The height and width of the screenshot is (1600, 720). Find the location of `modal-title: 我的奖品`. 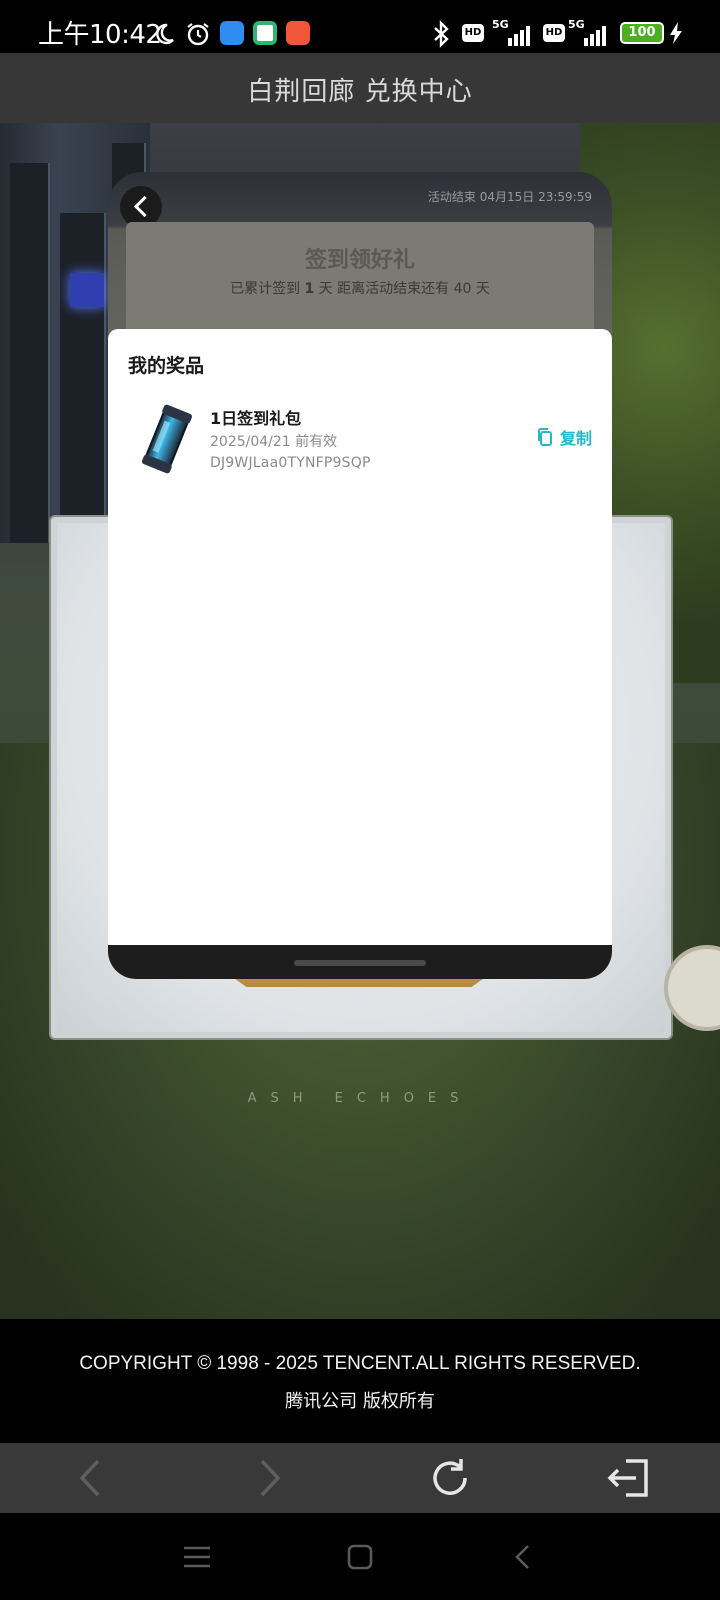

modal-title: 我的奖品 is located at coordinates (166, 366).